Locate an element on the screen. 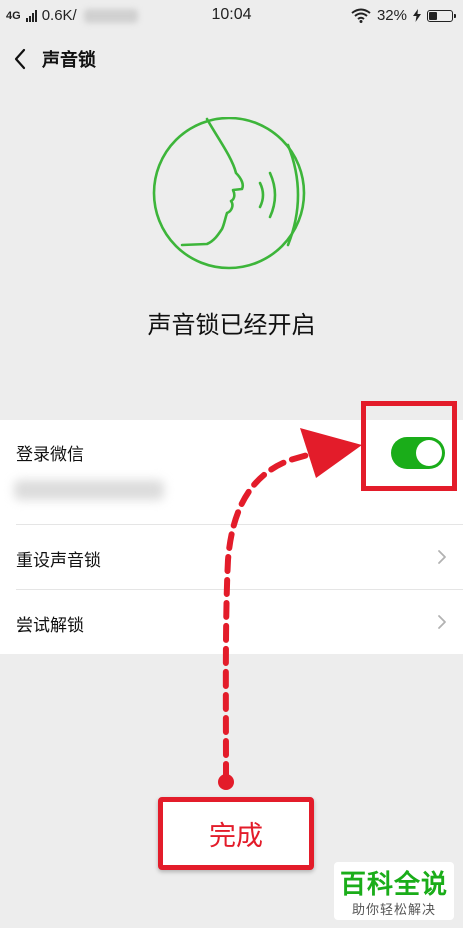  voice-face-icon is located at coordinates (229, 193).